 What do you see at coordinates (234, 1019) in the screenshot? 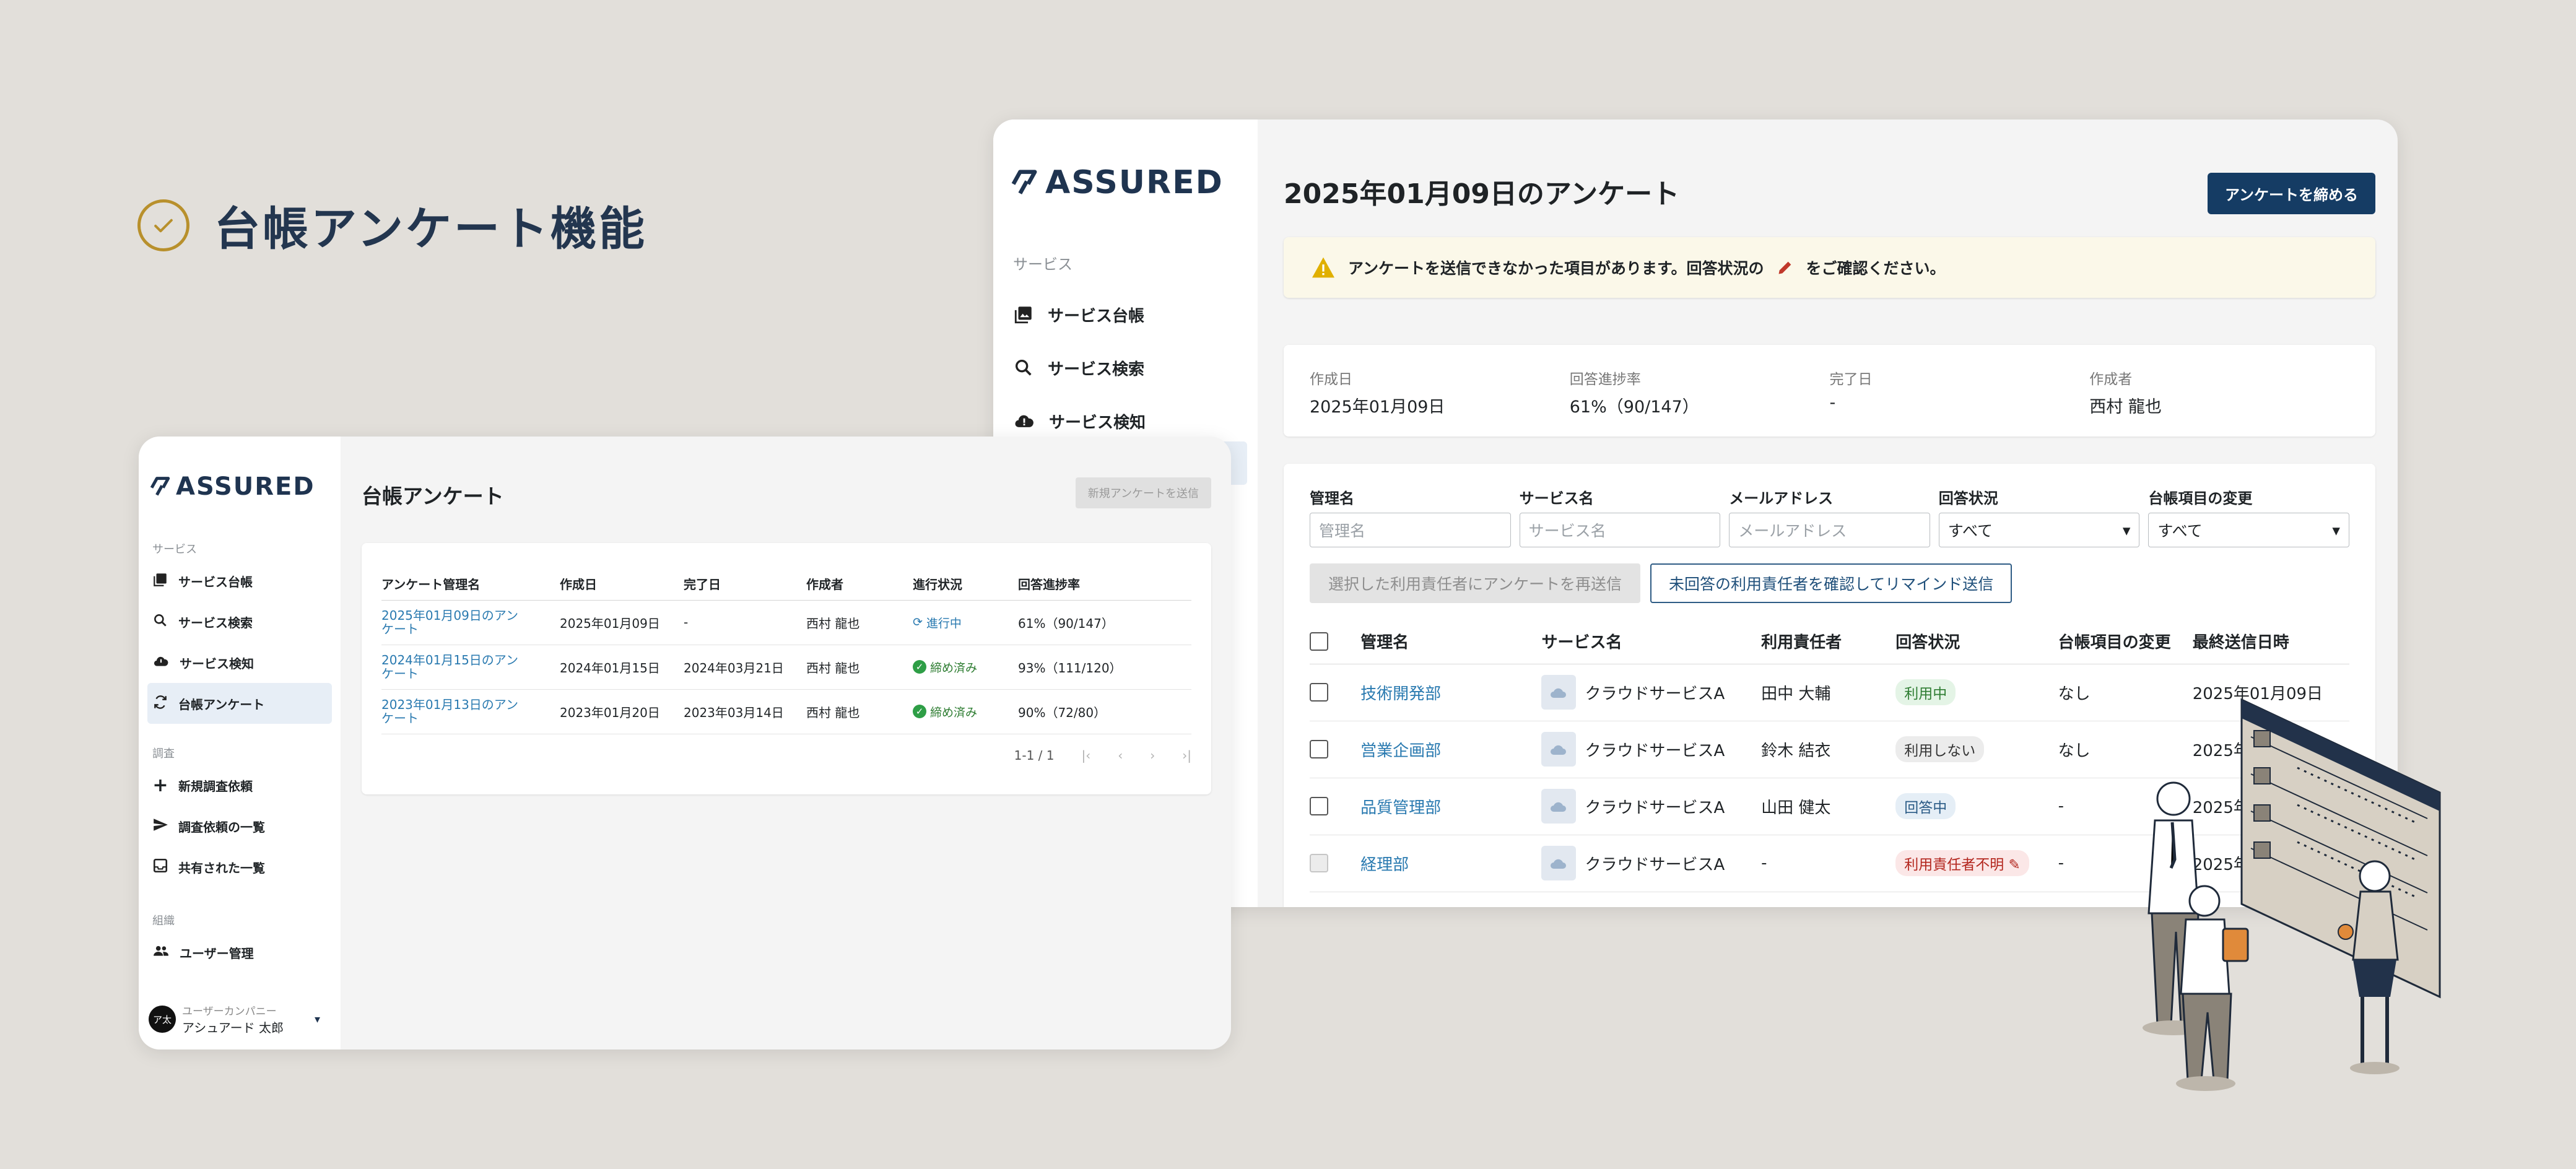
I see `user-menu: ア太 ユーザーカンパニー アシュアード 太郎 ▾` at bounding box center [234, 1019].